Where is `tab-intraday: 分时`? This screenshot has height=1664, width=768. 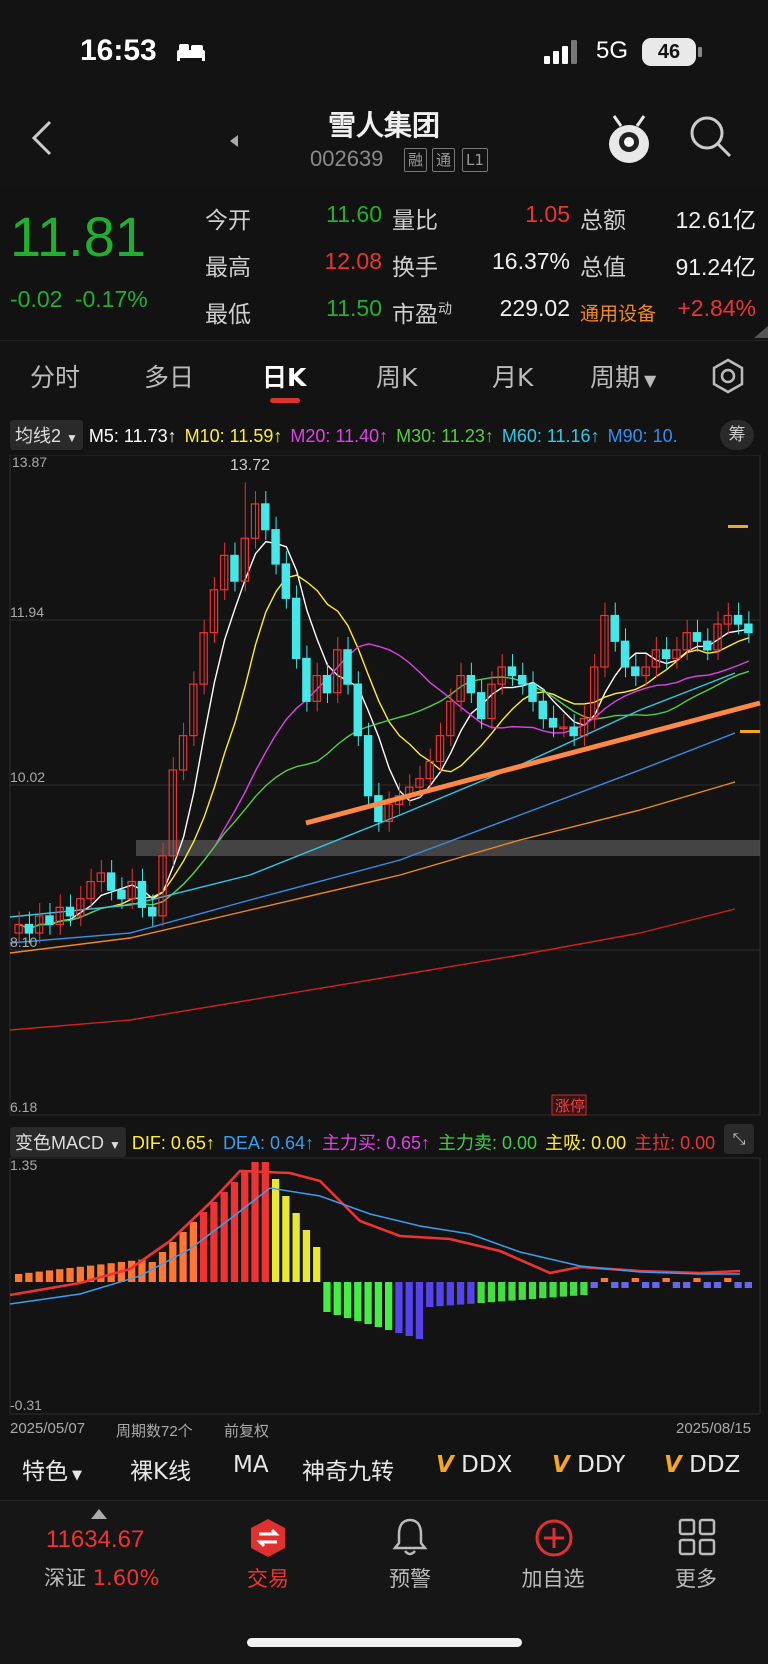 tab-intraday: 分时 is located at coordinates (55, 376).